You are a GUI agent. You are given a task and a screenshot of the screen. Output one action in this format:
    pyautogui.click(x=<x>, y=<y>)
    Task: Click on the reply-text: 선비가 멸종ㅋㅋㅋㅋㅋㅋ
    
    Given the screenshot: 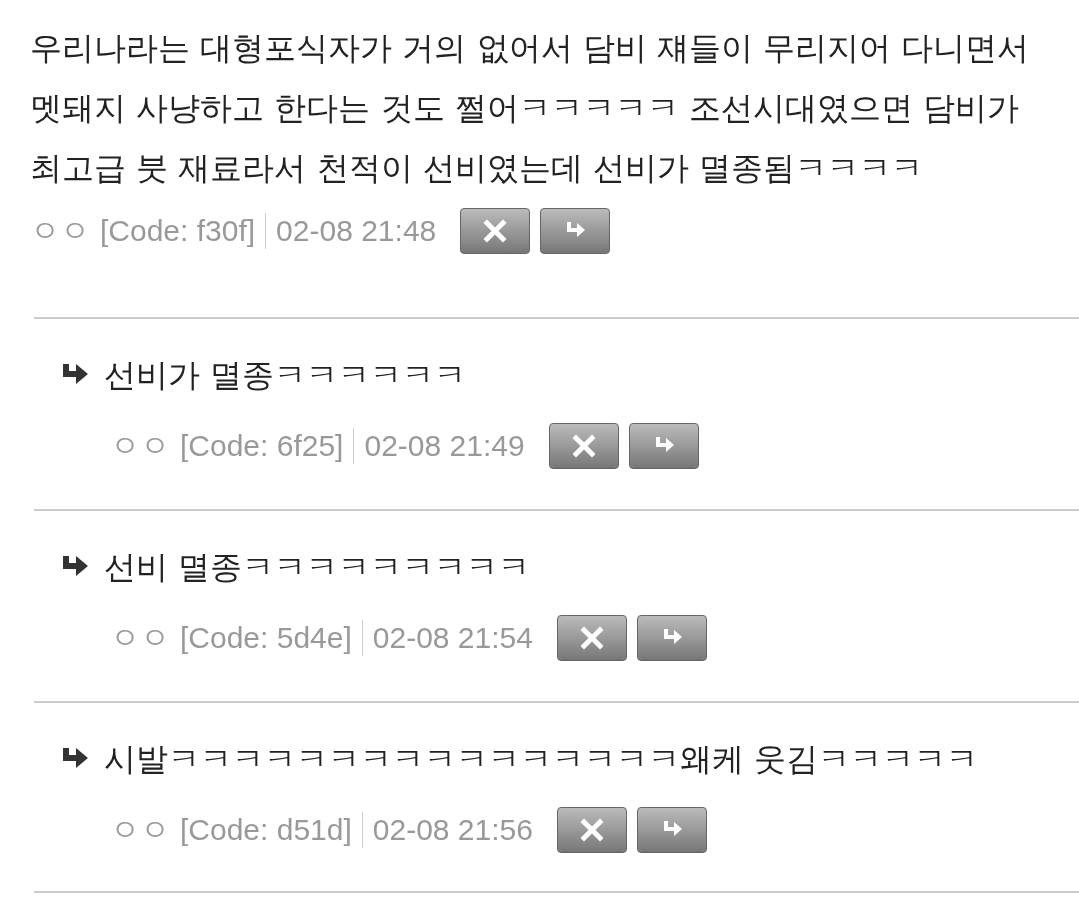 What is the action you would take?
    pyautogui.click(x=285, y=375)
    